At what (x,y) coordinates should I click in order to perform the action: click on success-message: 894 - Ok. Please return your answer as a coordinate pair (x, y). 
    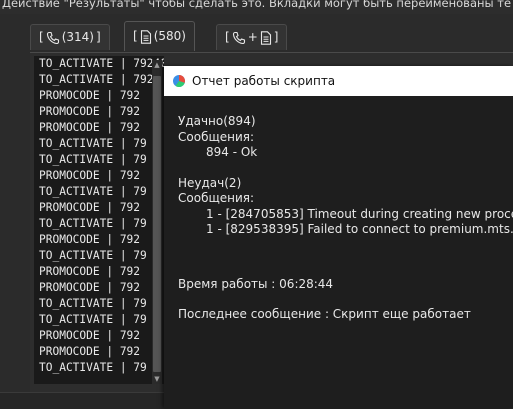
    Looking at the image, I should click on (232, 152).